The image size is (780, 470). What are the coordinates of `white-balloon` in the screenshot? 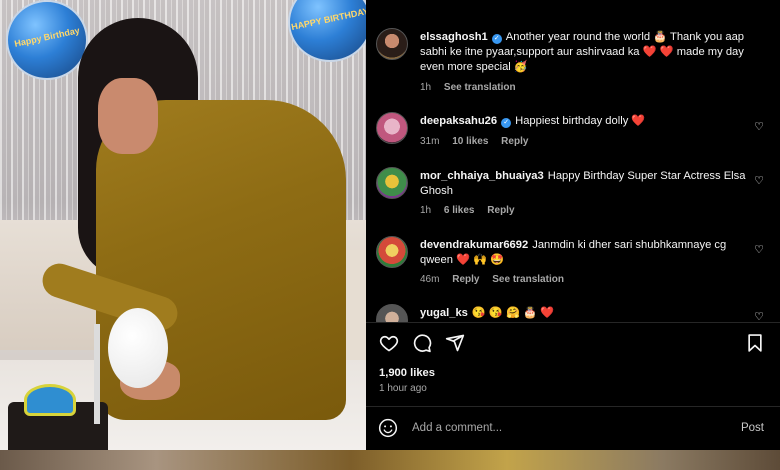 It's located at (138, 348).